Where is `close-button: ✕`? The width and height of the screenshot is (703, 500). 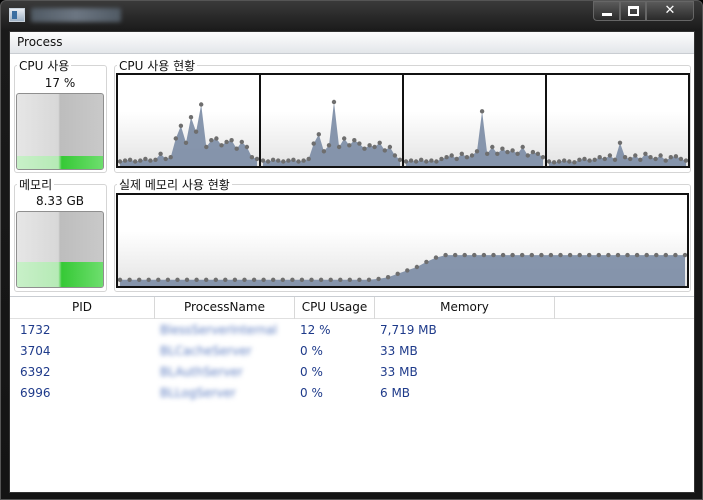 close-button: ✕ is located at coordinates (670, 11).